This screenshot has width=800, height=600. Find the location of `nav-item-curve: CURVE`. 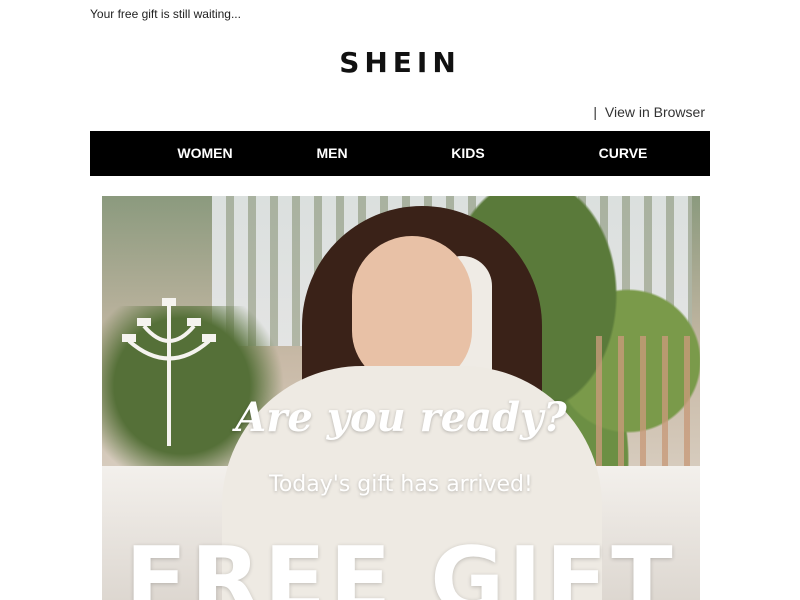

nav-item-curve: CURVE is located at coordinates (623, 153).